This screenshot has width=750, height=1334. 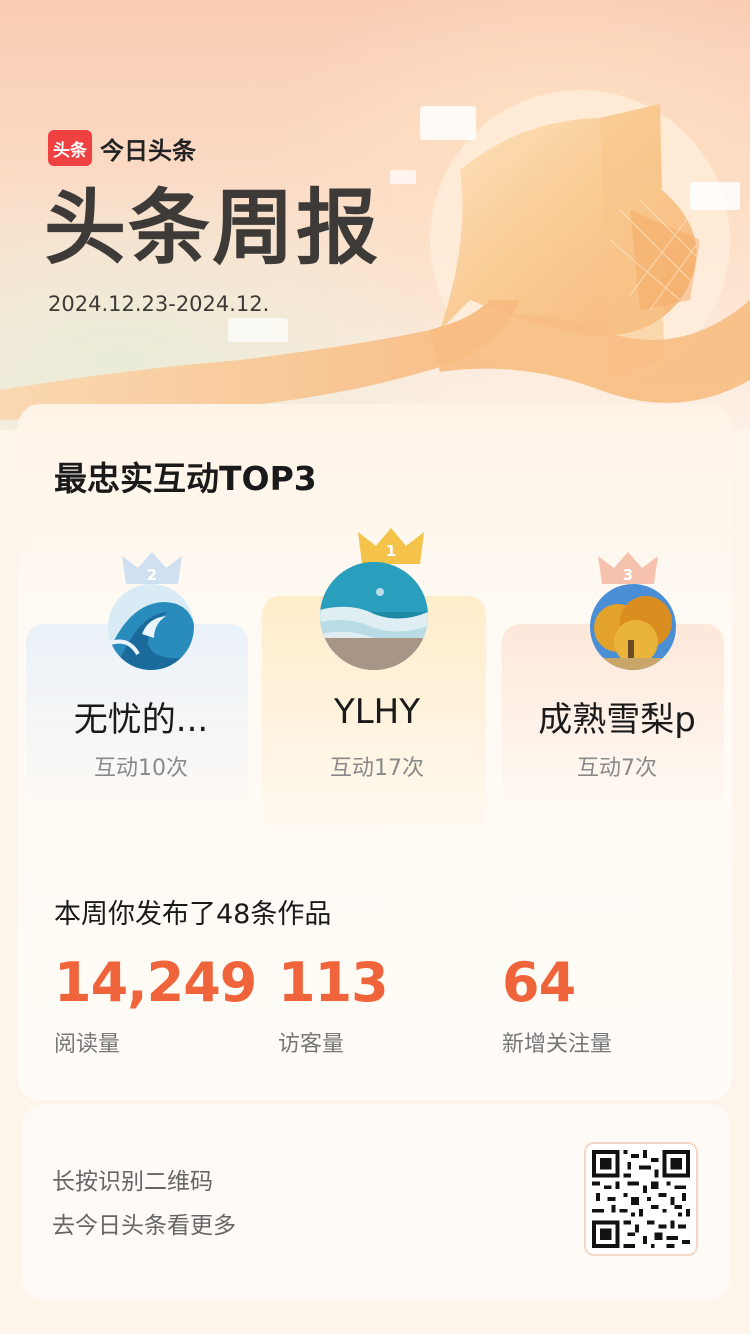 I want to click on stat-value: 14,249, so click(x=155, y=982).